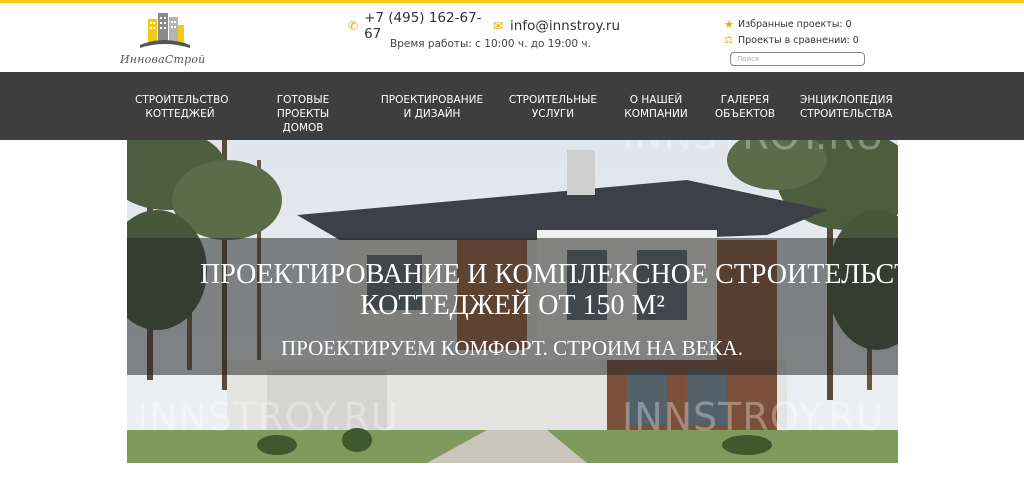  What do you see at coordinates (498, 26) in the screenshot?
I see `mail-icon: ✉` at bounding box center [498, 26].